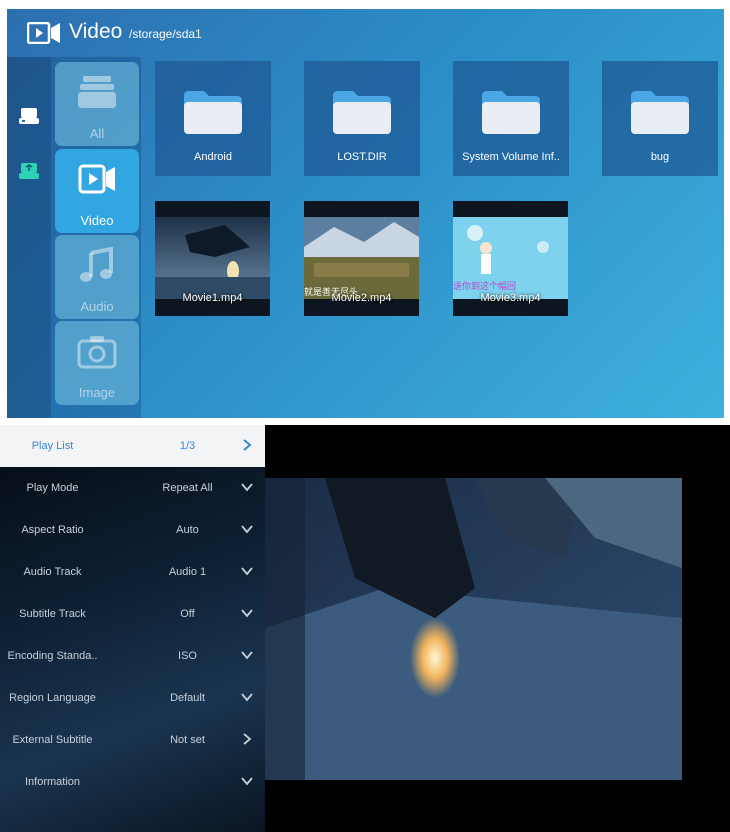  I want to click on menu-item-label: External Subtitle, so click(52, 740).